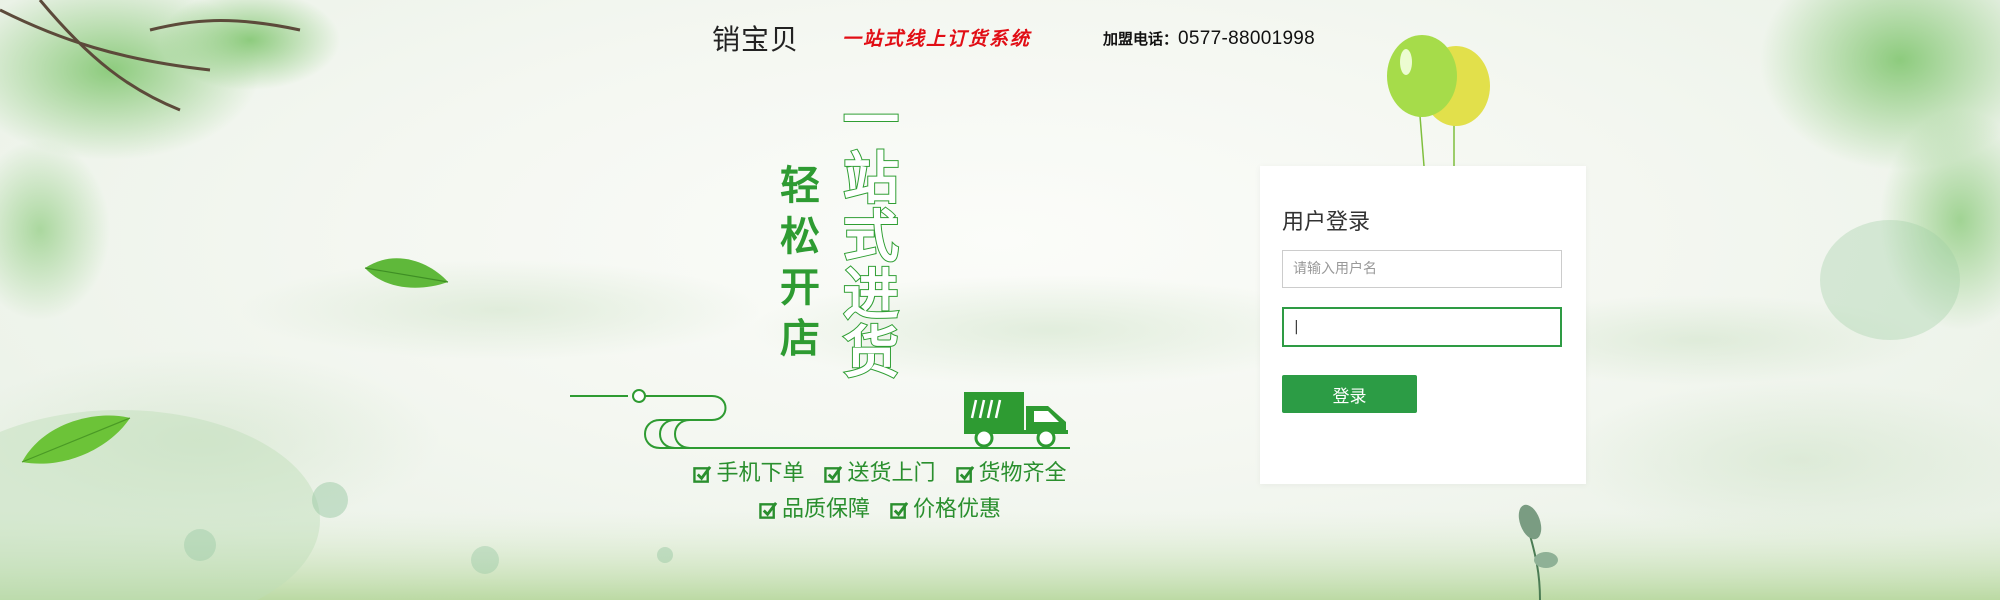  I want to click on feature-item: 送货上门, so click(880, 474).